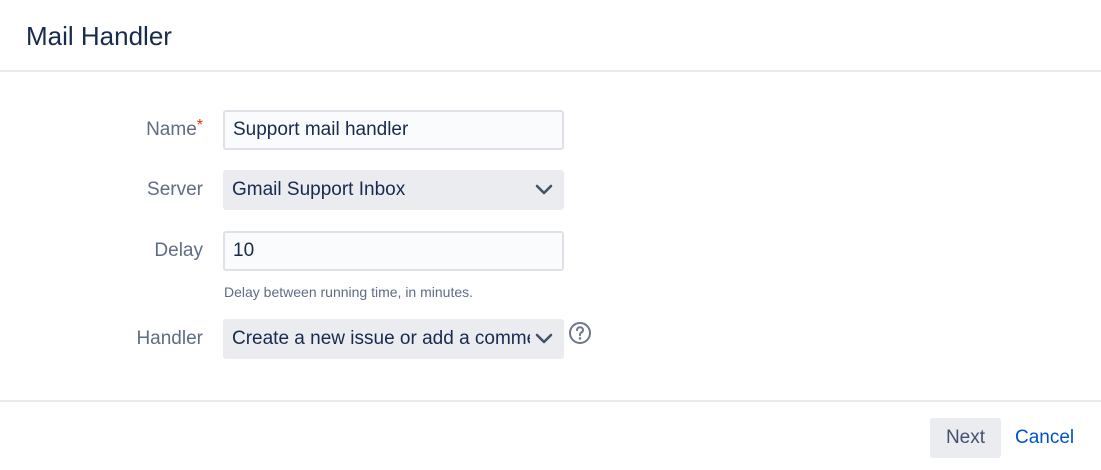 This screenshot has height=470, width=1101. I want to click on name-label-text: Name, so click(171, 129).